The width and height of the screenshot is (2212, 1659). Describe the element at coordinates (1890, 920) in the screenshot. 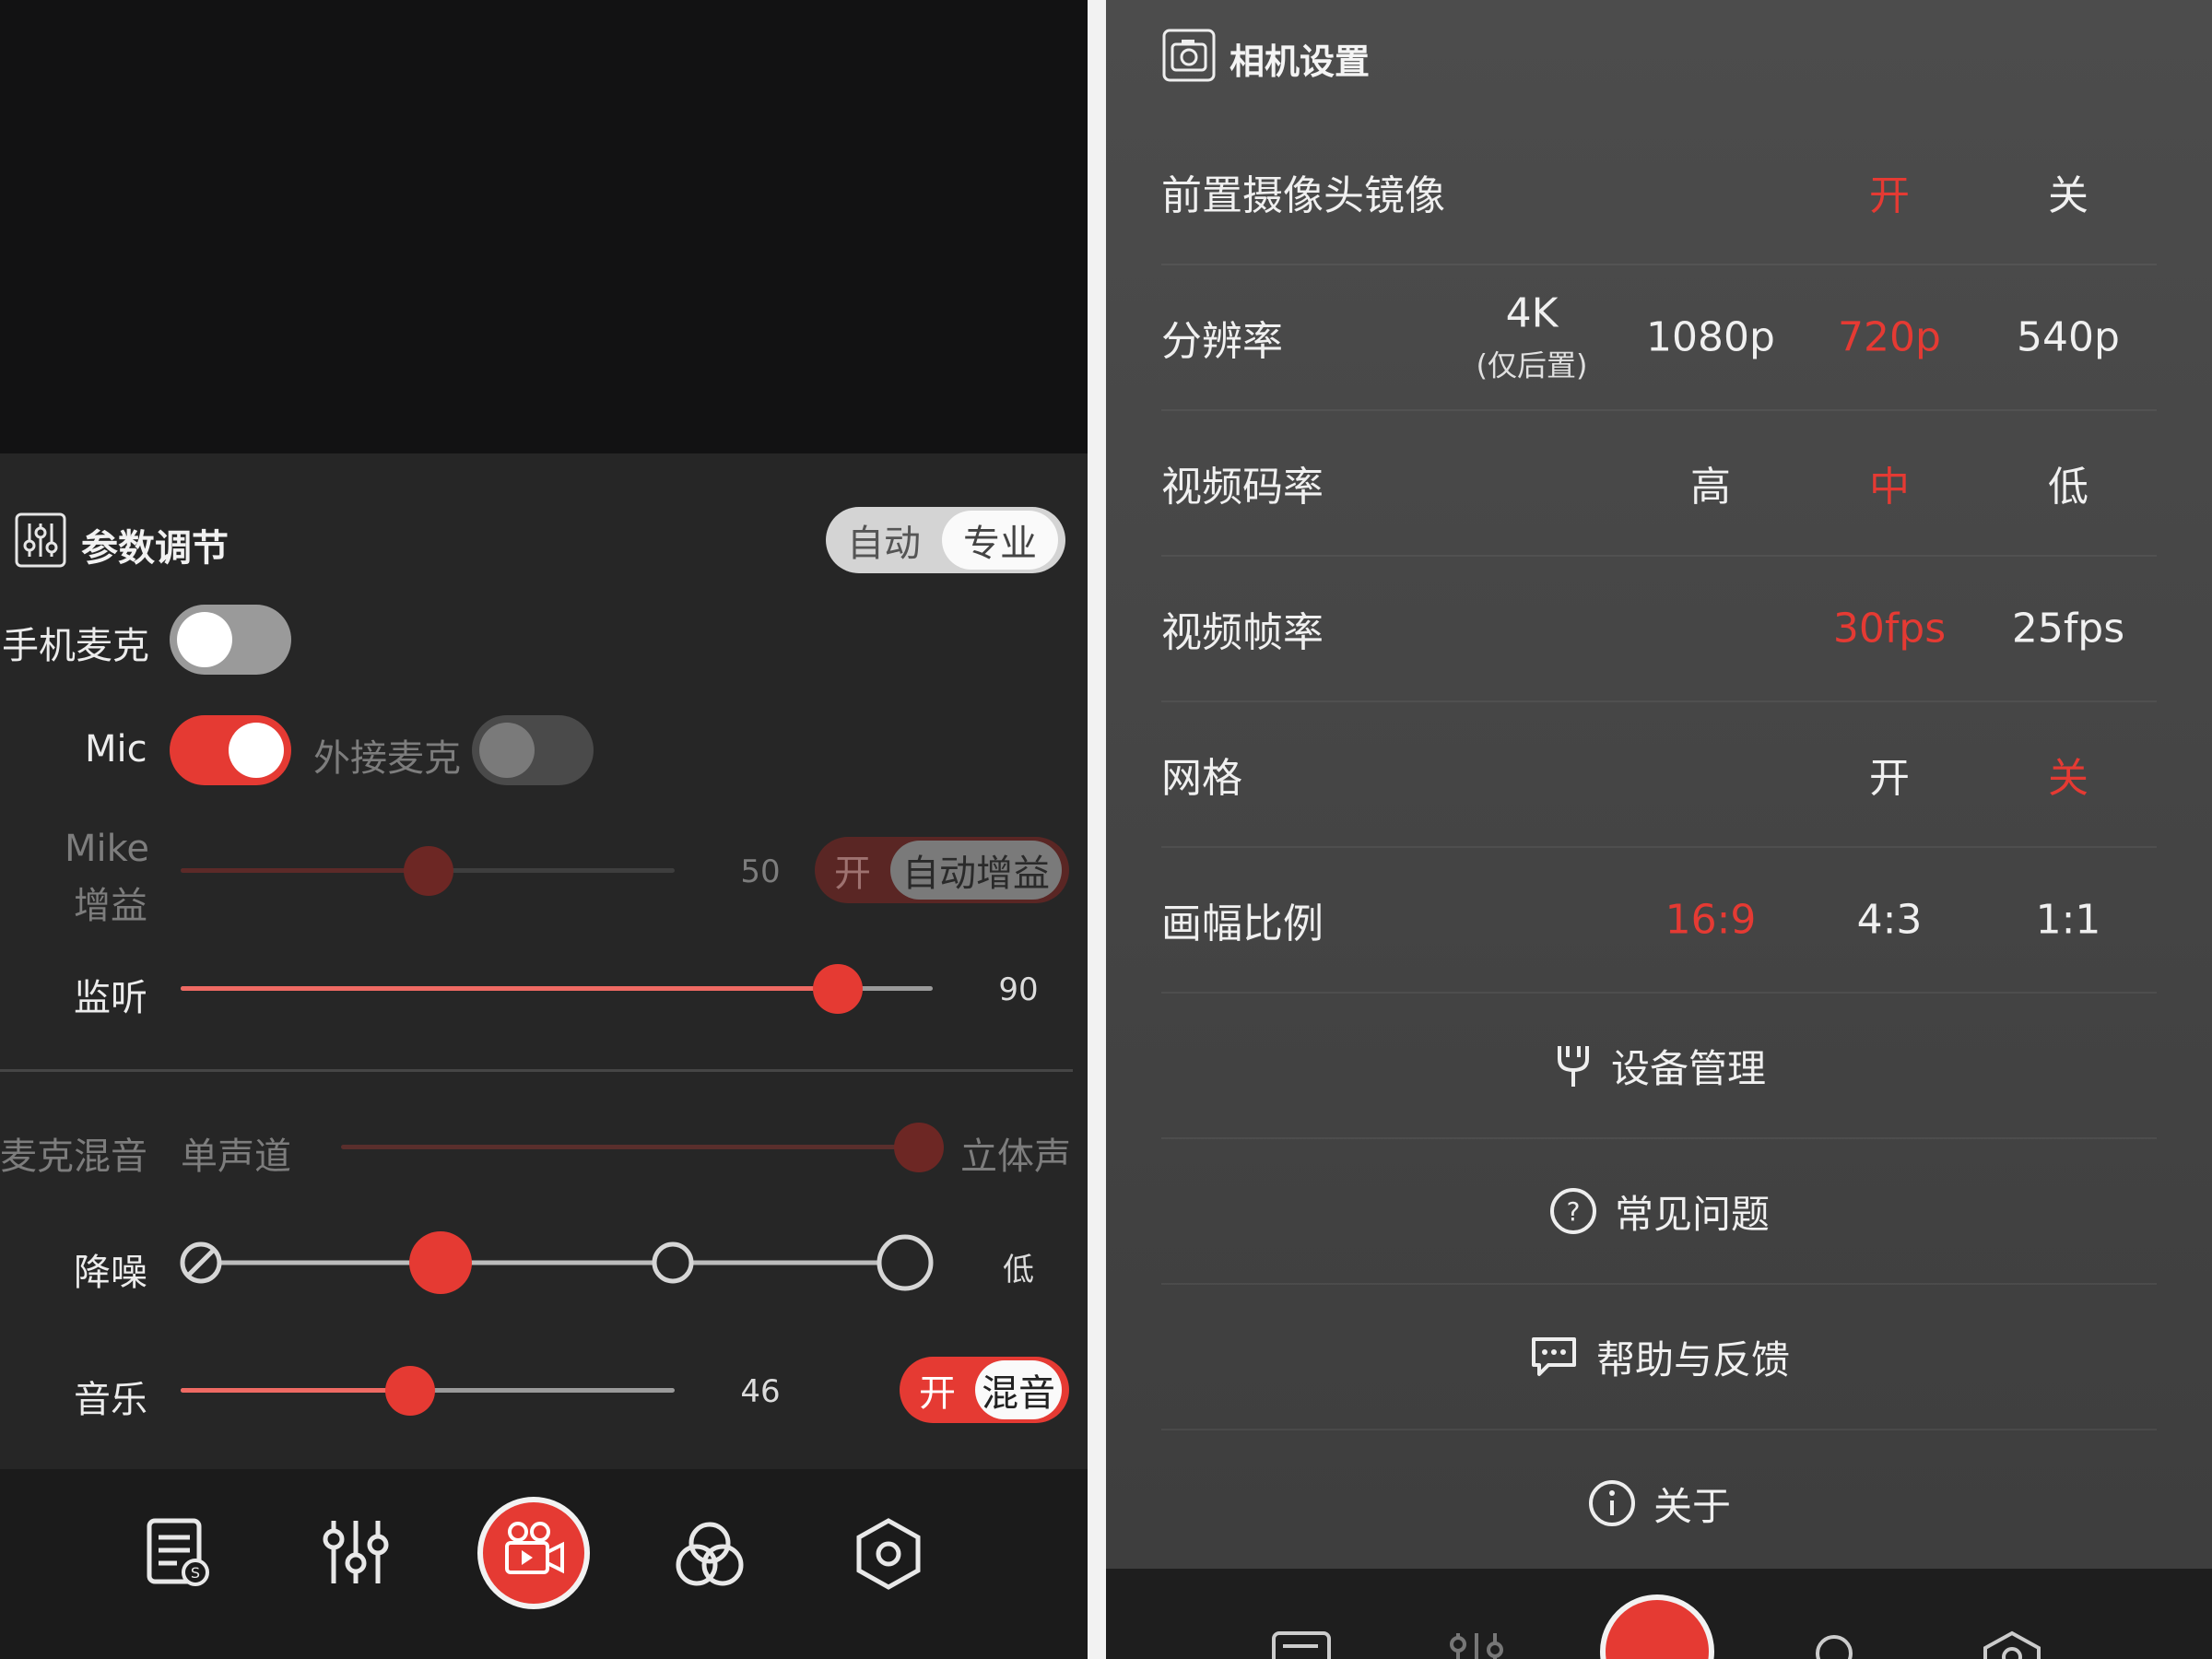

I see `aspect-4-3-option: 4:3` at that location.